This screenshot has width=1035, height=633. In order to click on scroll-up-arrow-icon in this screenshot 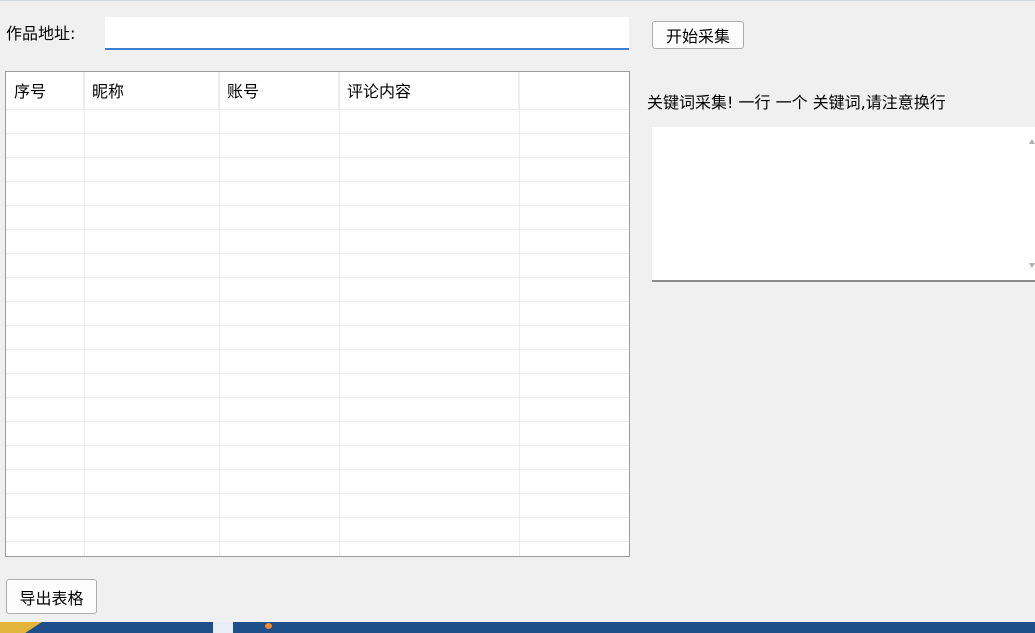, I will do `click(1032, 141)`.